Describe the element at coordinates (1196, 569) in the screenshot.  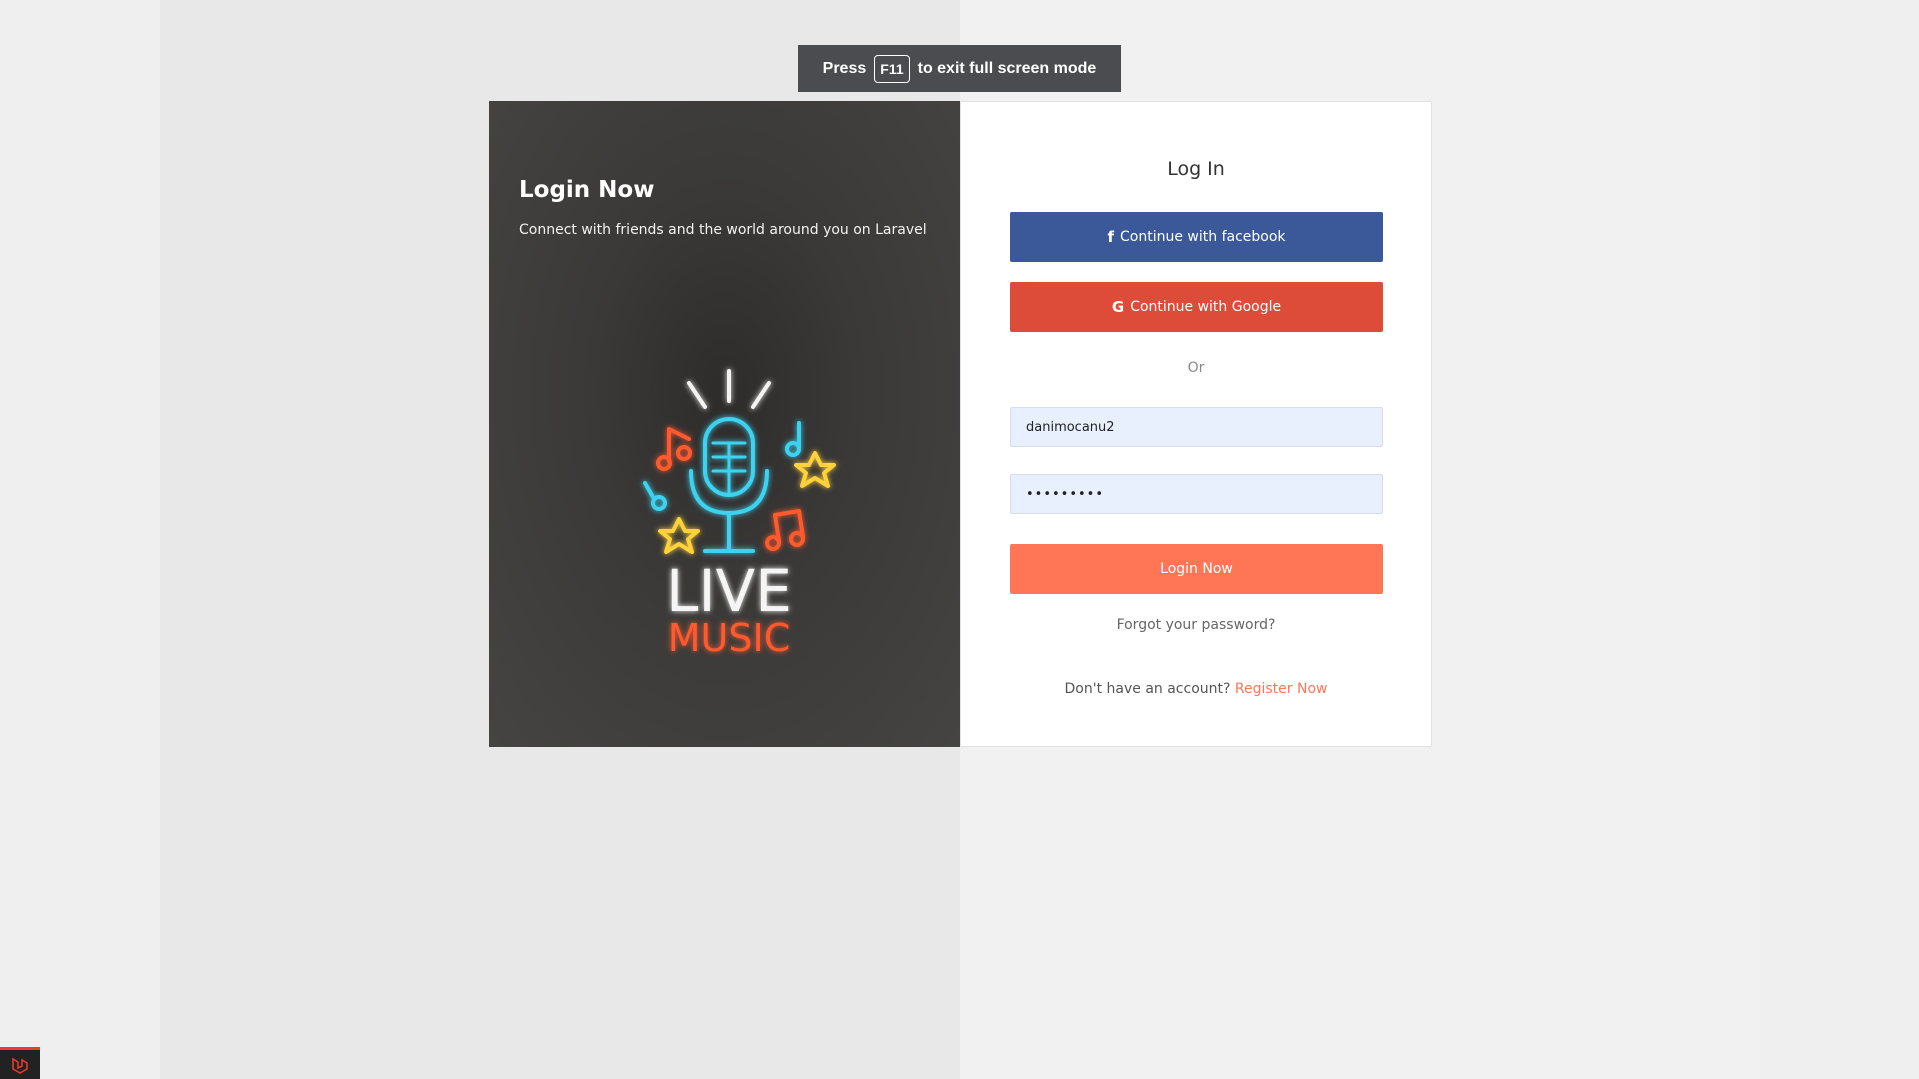
I see `login-now-button: Login Now` at that location.